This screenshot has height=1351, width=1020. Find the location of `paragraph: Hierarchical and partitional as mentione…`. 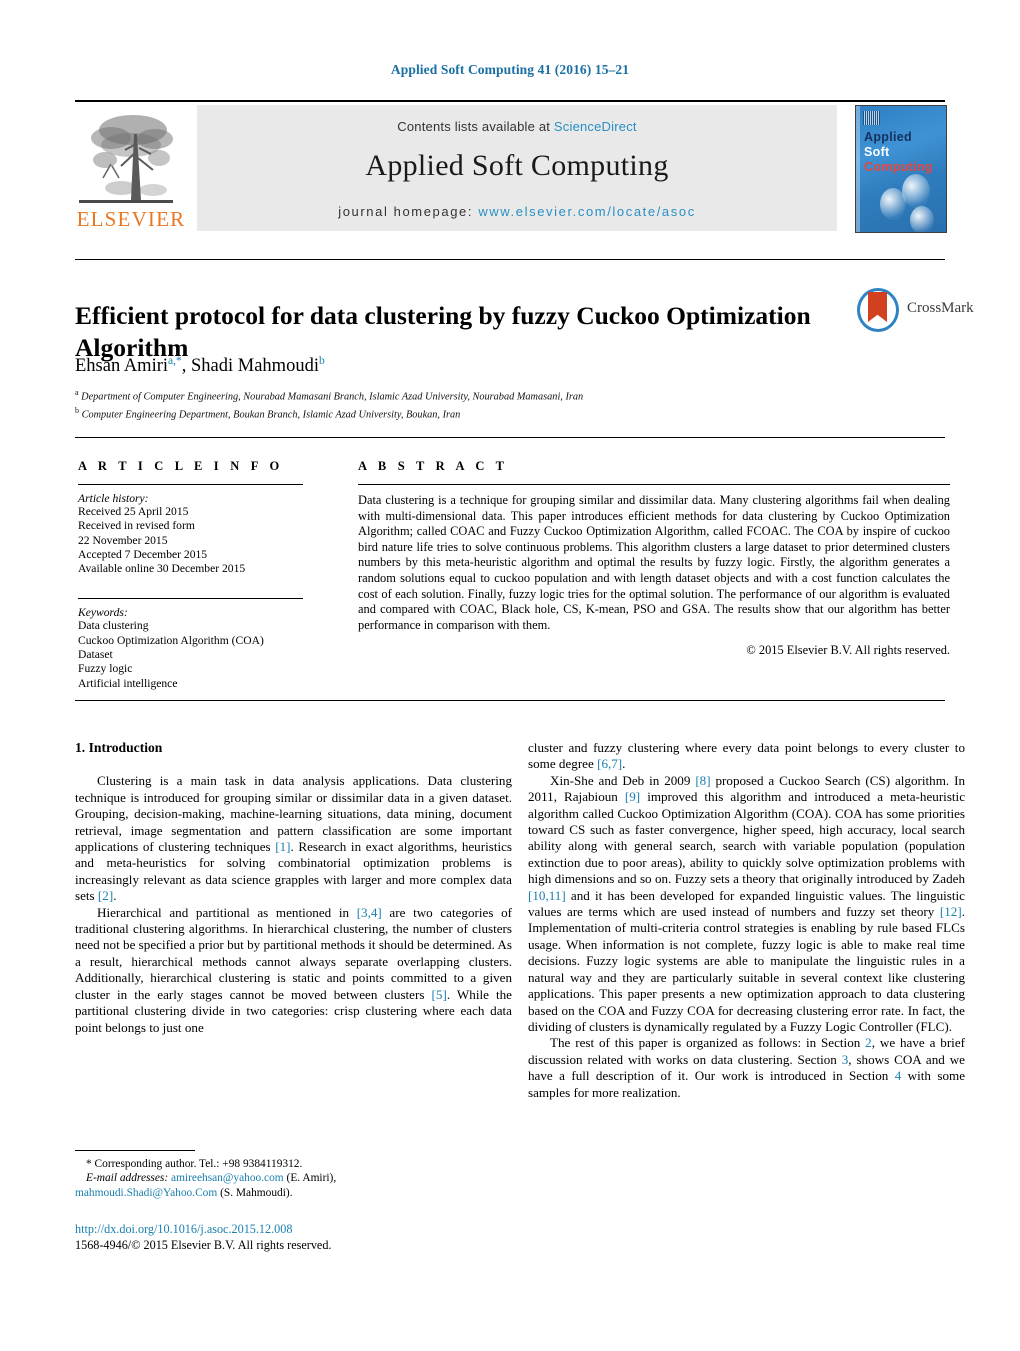

paragraph: Hierarchical and partitional as mentione… is located at coordinates (293, 969).